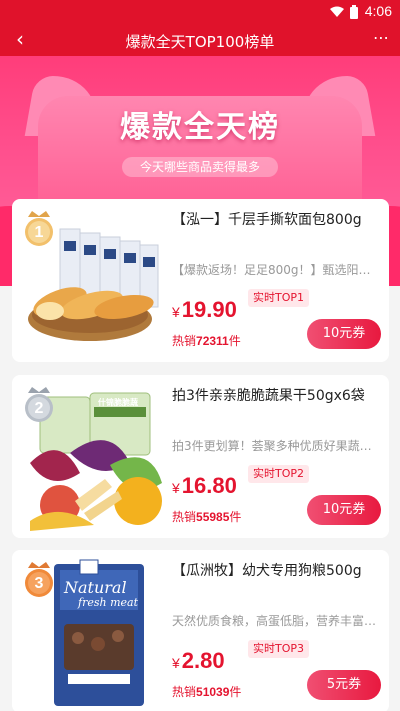  Describe the element at coordinates (279, 298) in the screenshot. I see `rank-badge: 实时TOP1` at that location.